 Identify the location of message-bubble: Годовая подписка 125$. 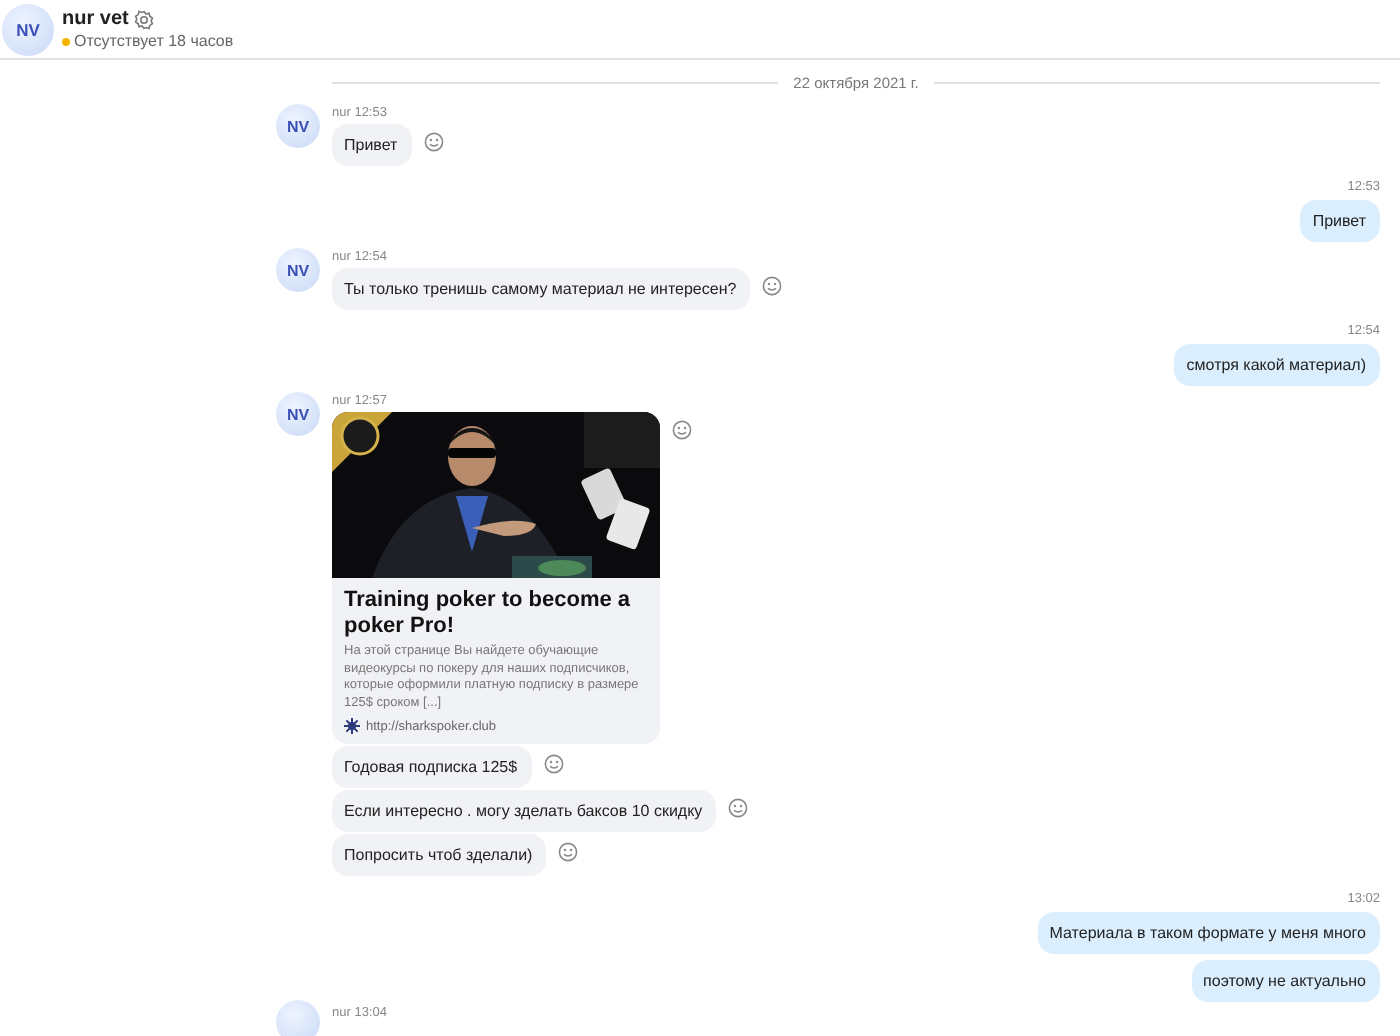
(432, 767).